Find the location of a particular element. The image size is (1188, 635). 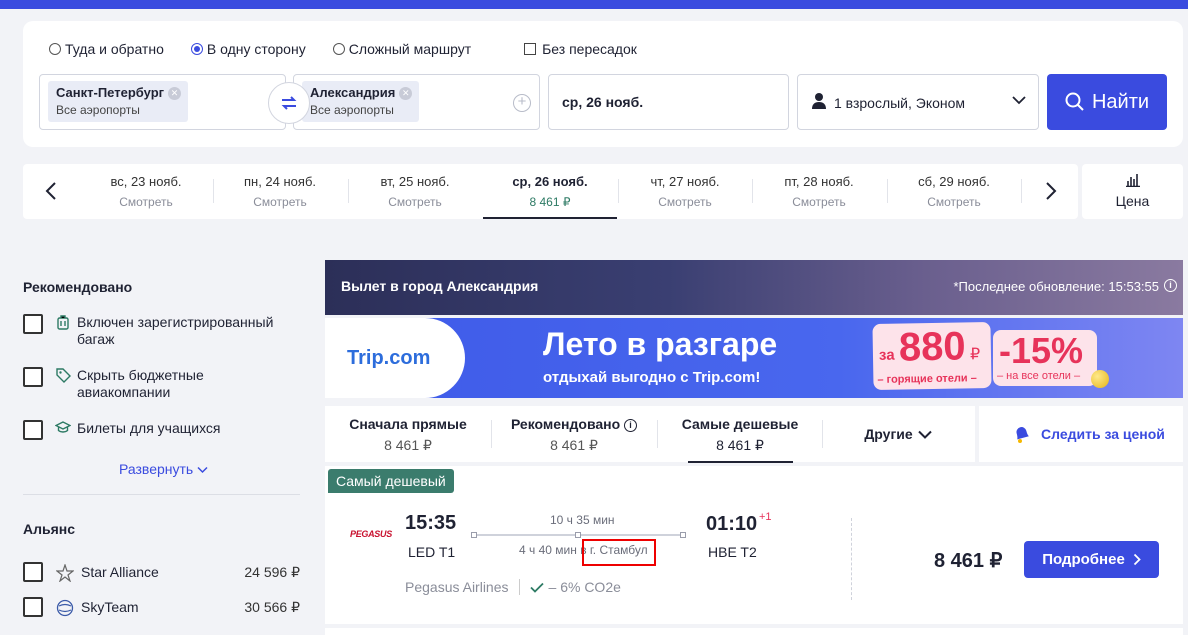

details-button: Подробнее is located at coordinates (1091, 559).